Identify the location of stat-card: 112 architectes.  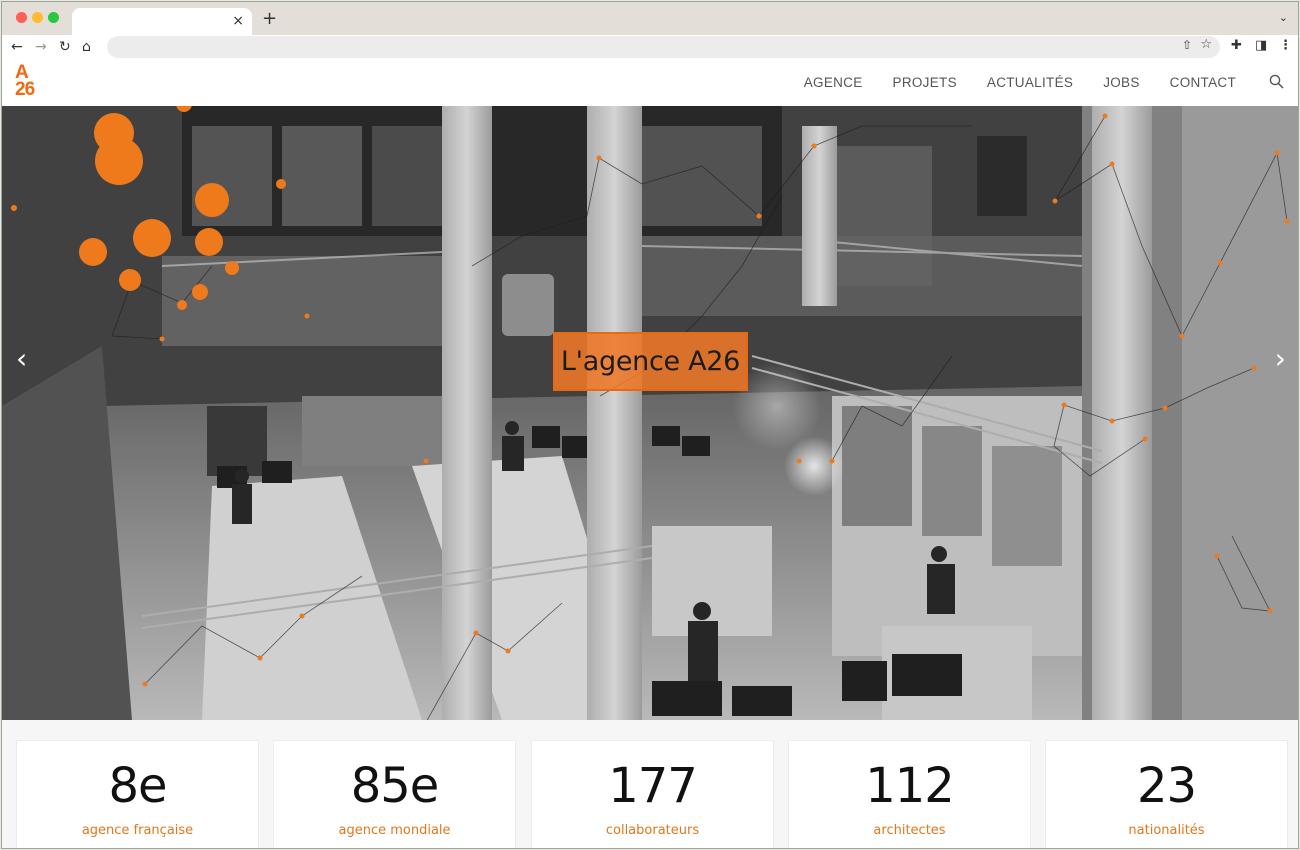
(909, 794).